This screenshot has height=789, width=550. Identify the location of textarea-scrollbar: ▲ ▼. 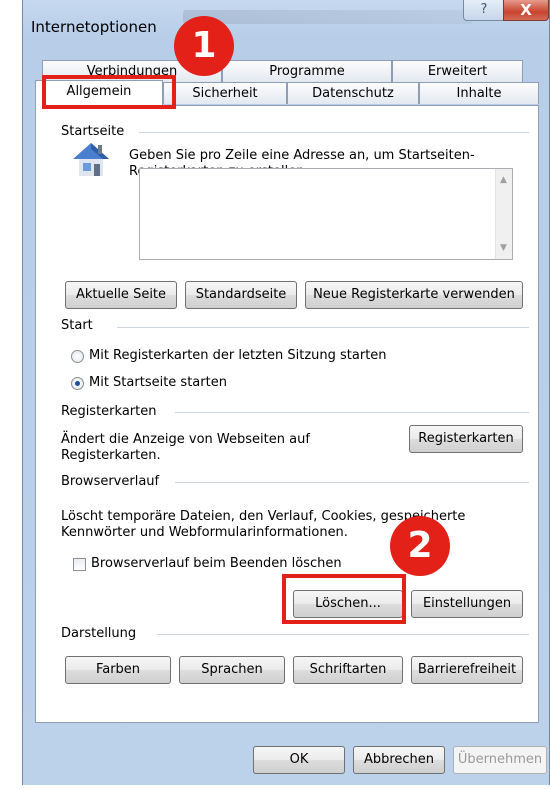
(503, 214).